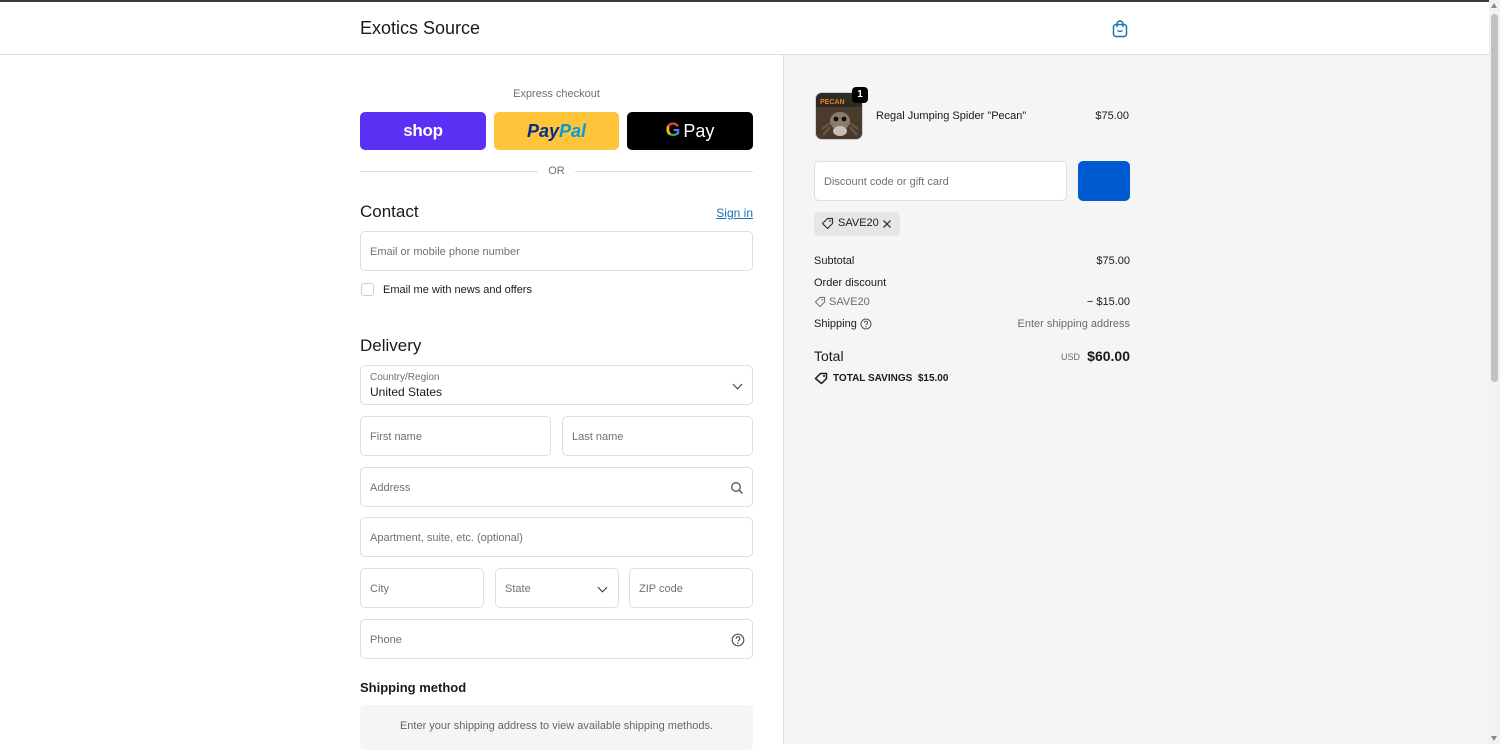  Describe the element at coordinates (557, 588) in the screenshot. I see `state-select: State` at that location.